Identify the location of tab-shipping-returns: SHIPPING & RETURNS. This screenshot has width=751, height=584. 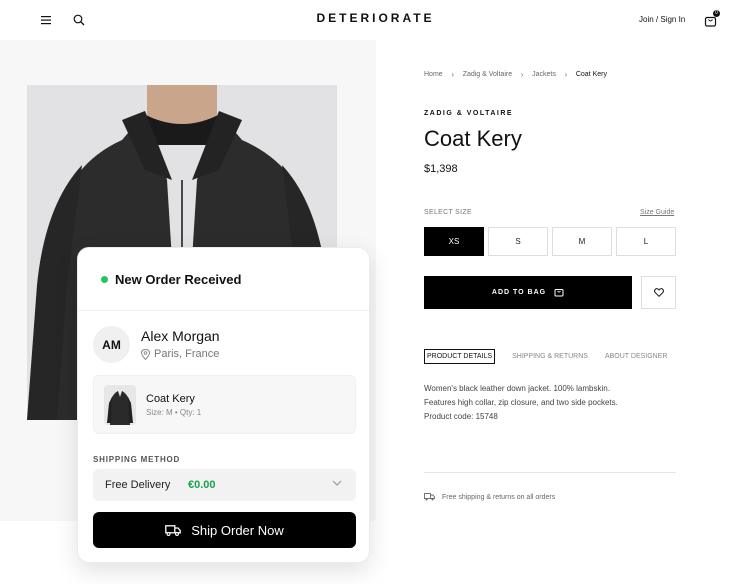
(550, 356).